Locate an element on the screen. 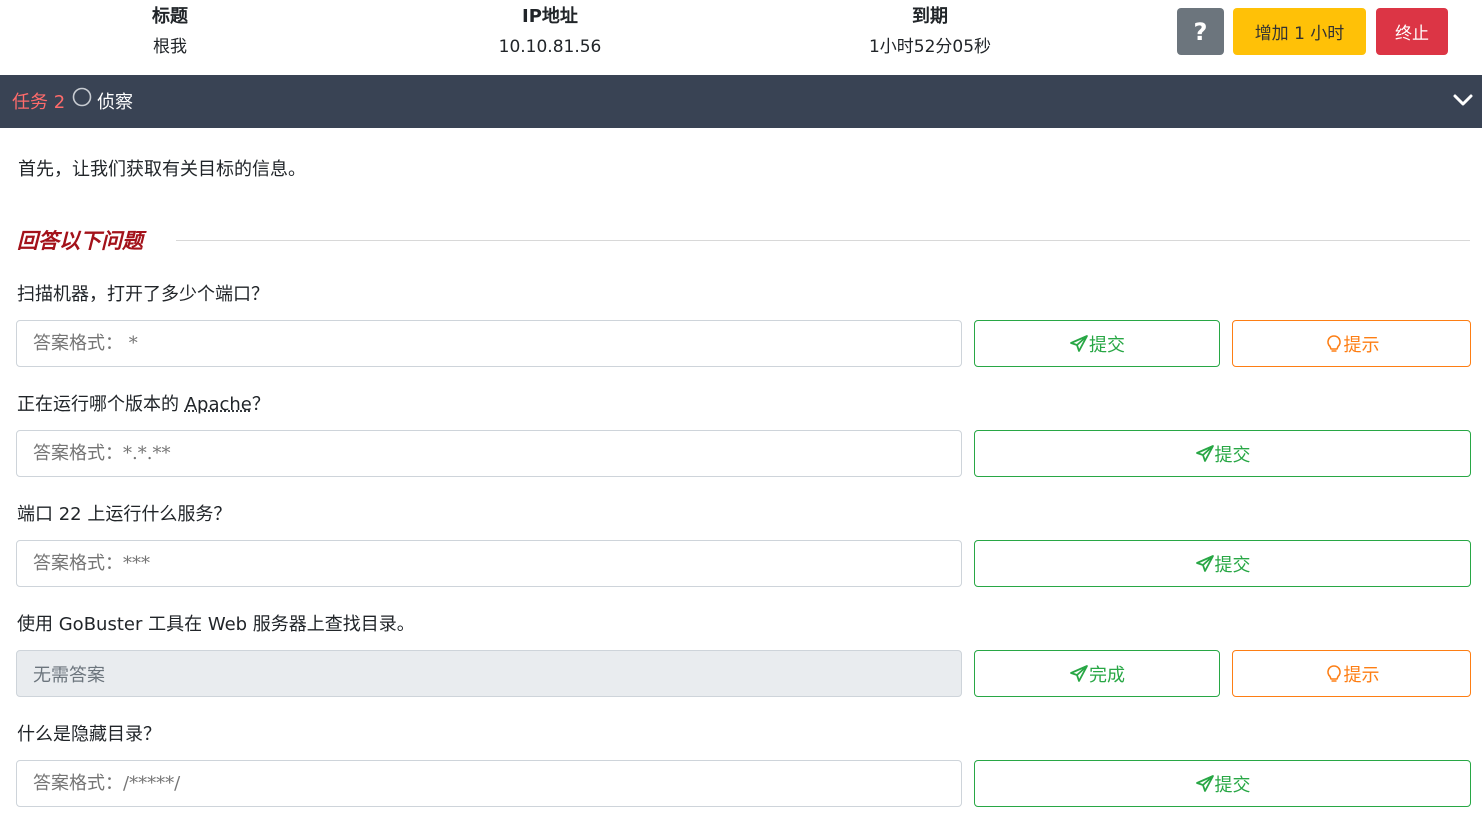 The width and height of the screenshot is (1482, 822). ip-label: IP地址 is located at coordinates (550, 16).